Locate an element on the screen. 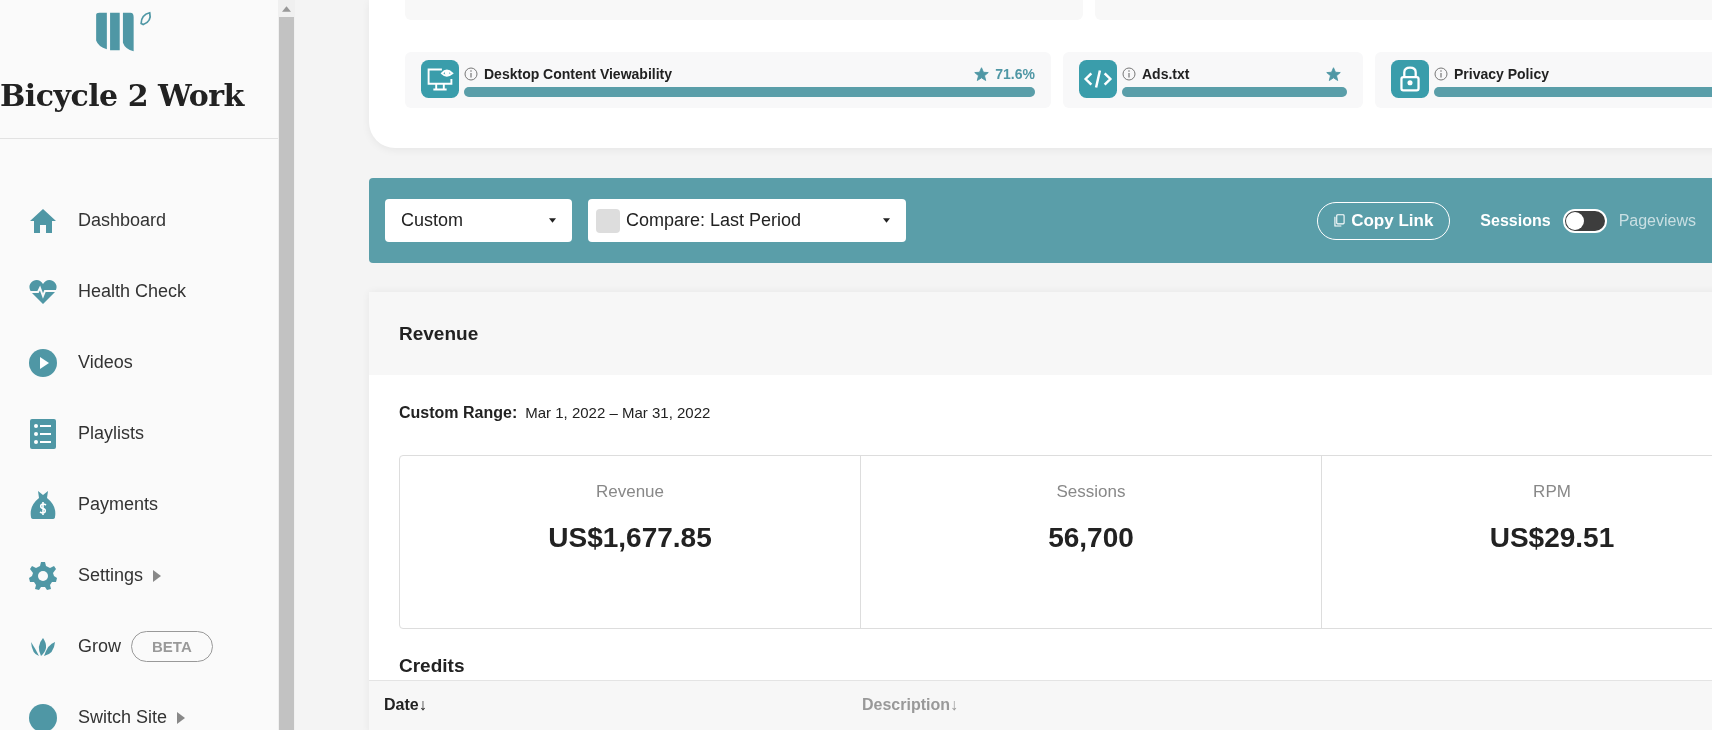 The image size is (1712, 730). health-check-label: Ads.txt is located at coordinates (1166, 74).